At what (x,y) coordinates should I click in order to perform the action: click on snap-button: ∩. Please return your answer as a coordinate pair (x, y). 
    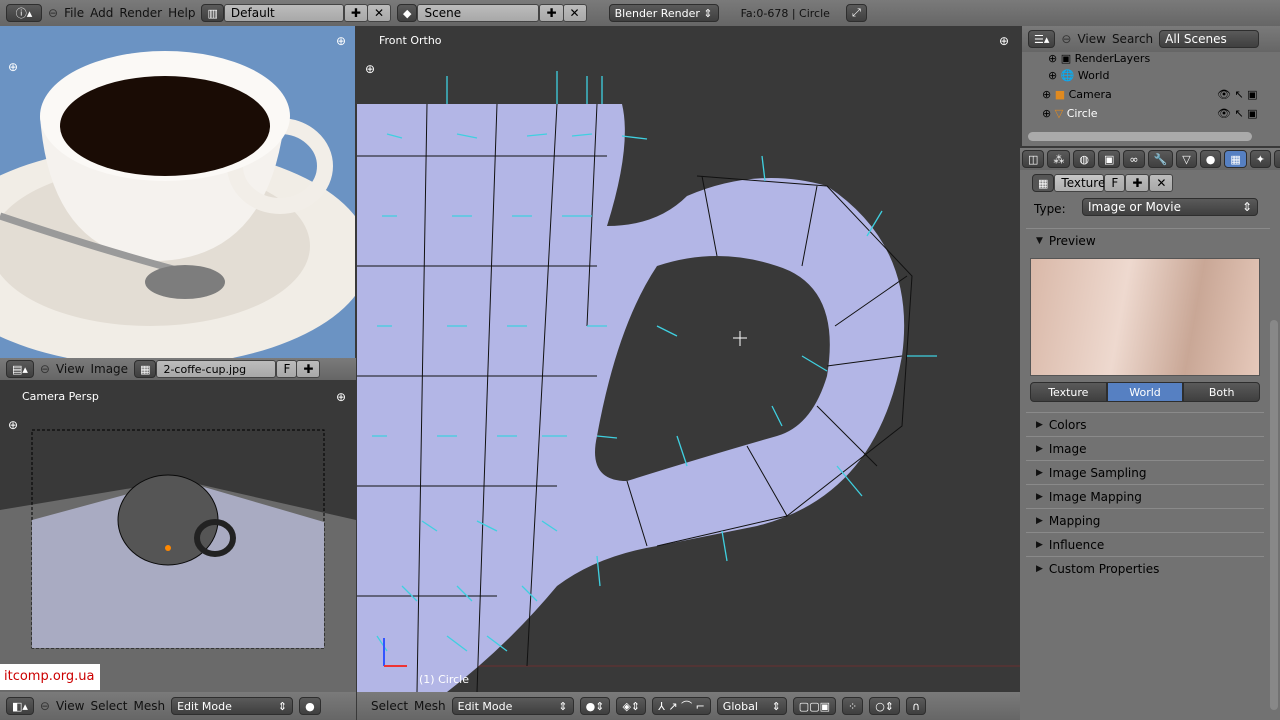
    Looking at the image, I should click on (916, 706).